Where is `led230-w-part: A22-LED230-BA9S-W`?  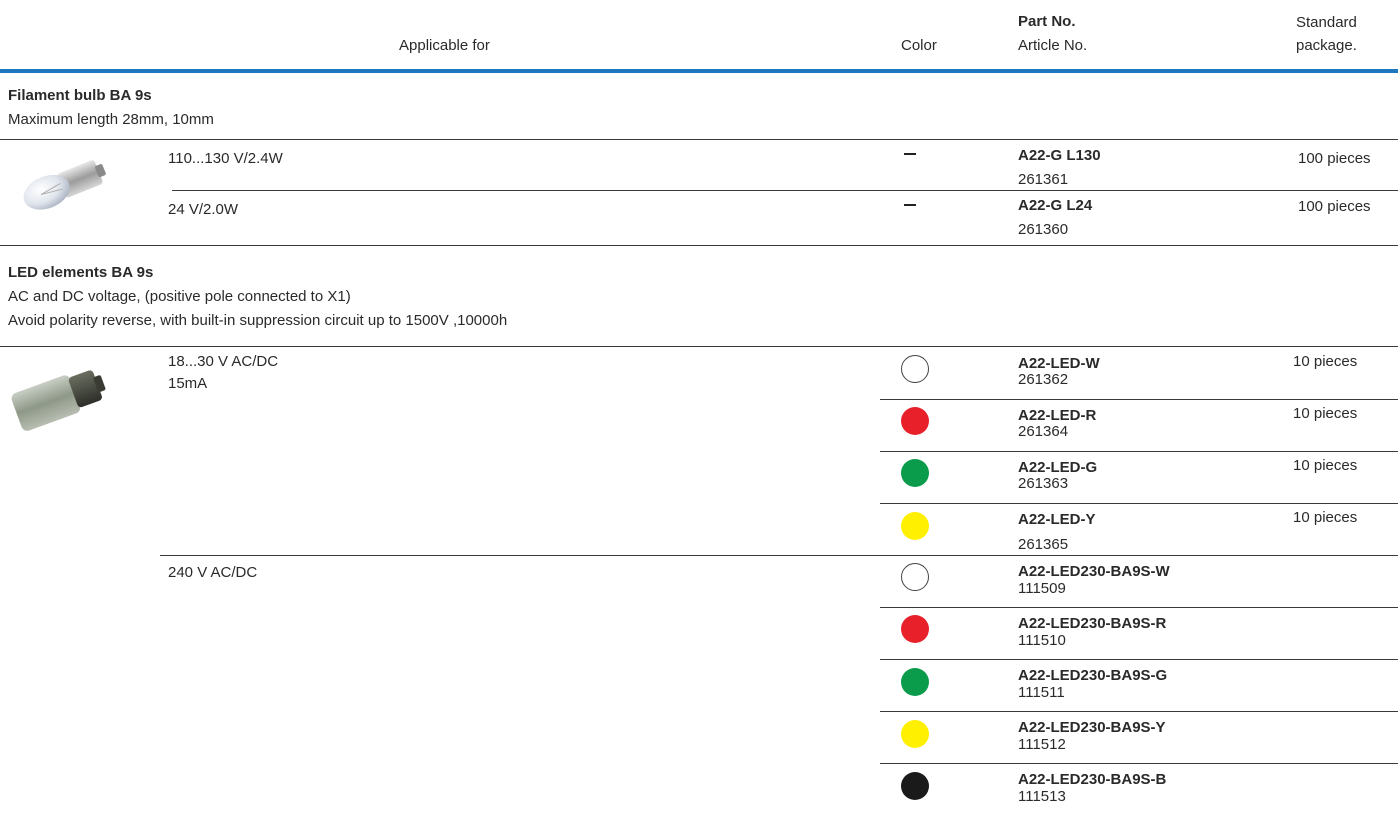 led230-w-part: A22-LED230-BA9S-W is located at coordinates (1094, 571).